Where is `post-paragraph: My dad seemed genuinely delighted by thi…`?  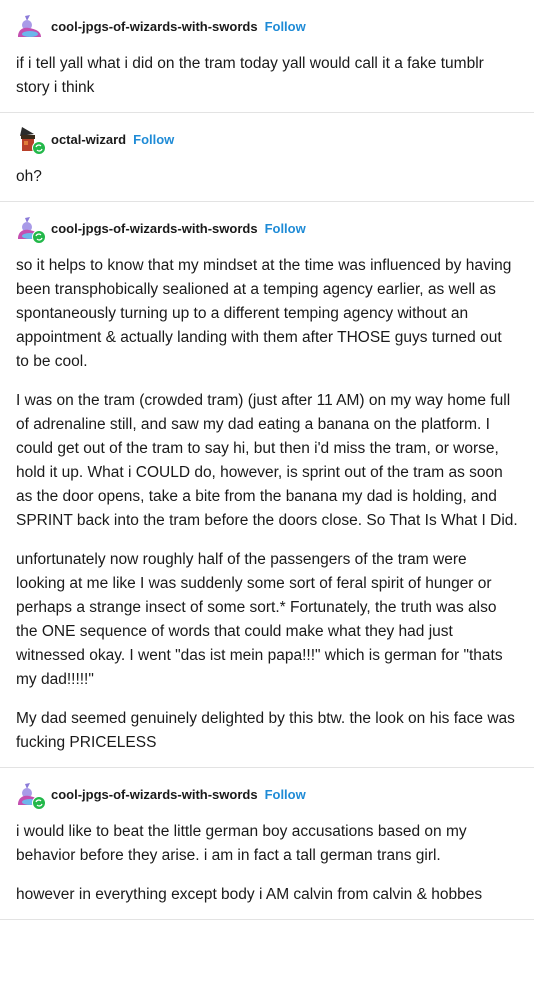 post-paragraph: My dad seemed genuinely delighted by thi… is located at coordinates (265, 730).